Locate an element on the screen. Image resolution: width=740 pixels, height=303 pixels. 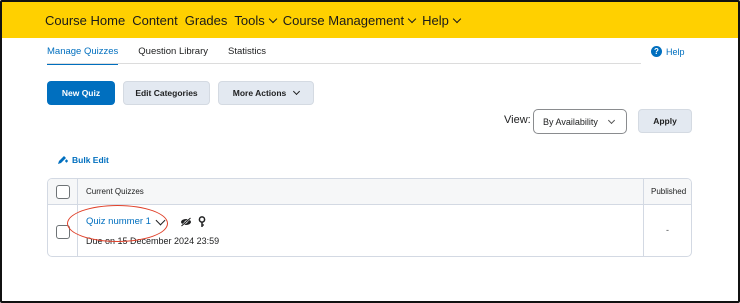
more-actions-button: More Actions is located at coordinates (266, 93).